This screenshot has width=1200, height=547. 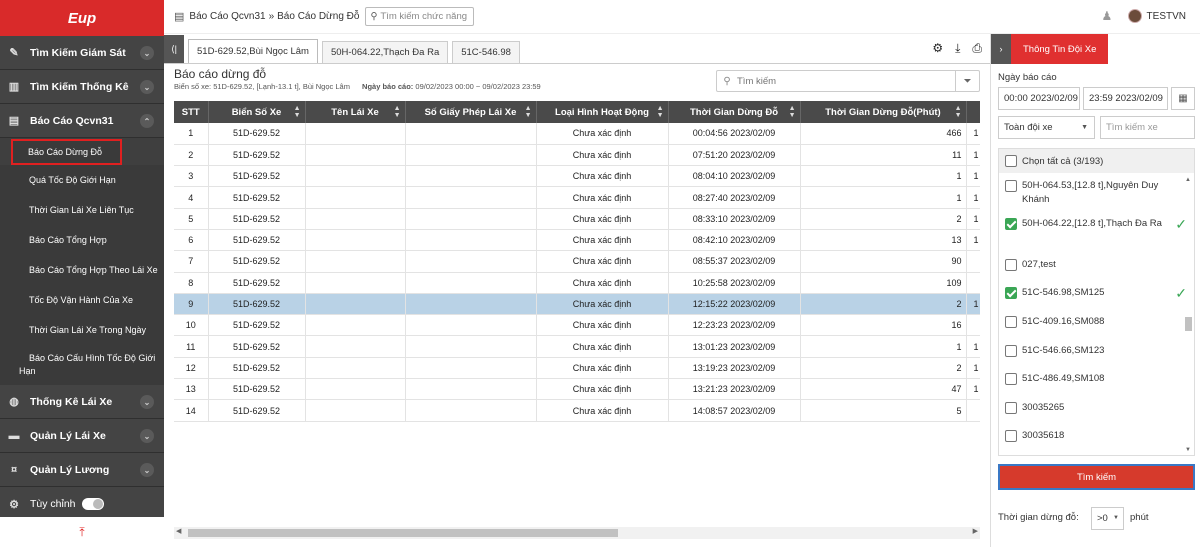 I want to click on search-button: Tìm kiếm, so click(x=1096, y=477).